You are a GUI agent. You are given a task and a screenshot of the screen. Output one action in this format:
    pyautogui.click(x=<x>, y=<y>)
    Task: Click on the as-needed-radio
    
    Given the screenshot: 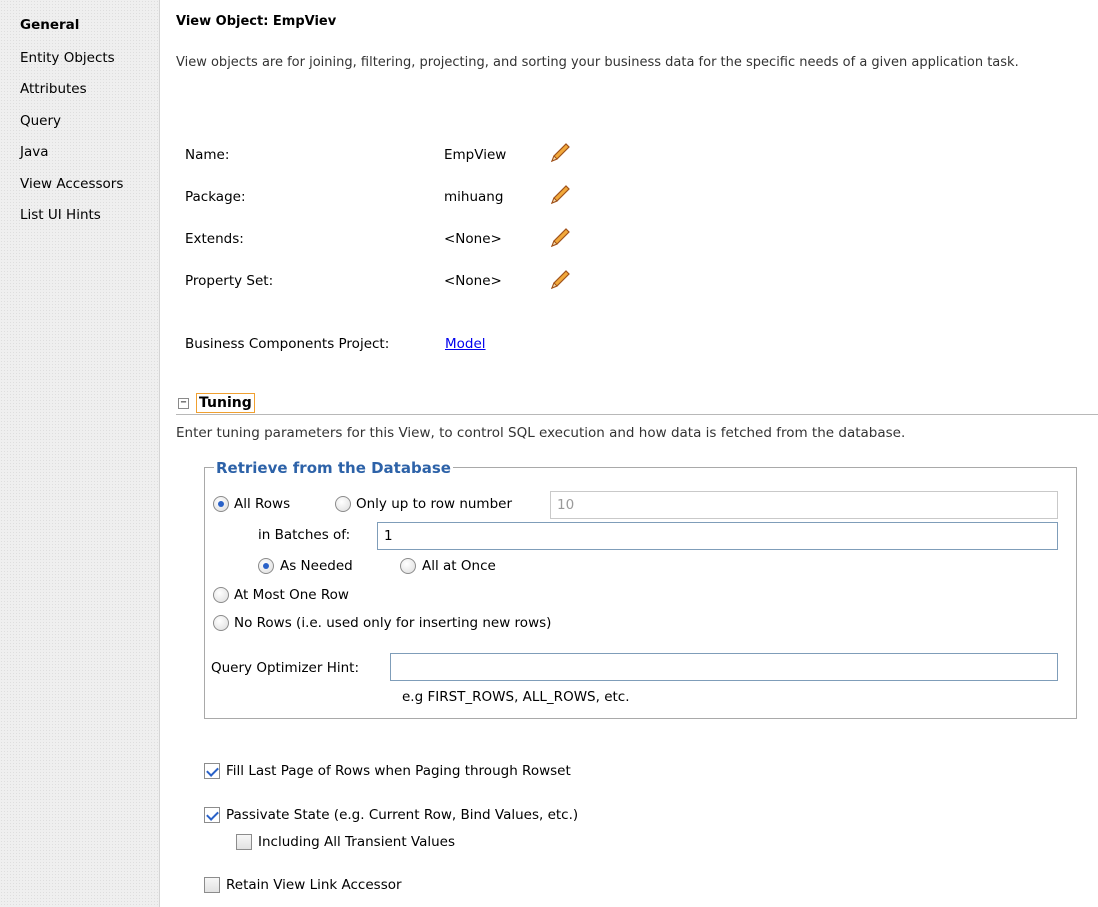 What is the action you would take?
    pyautogui.click(x=266, y=566)
    